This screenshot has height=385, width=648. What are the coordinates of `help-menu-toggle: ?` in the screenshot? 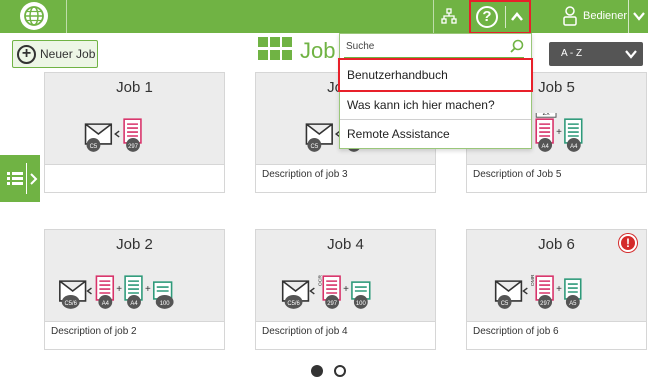 It's located at (500, 17).